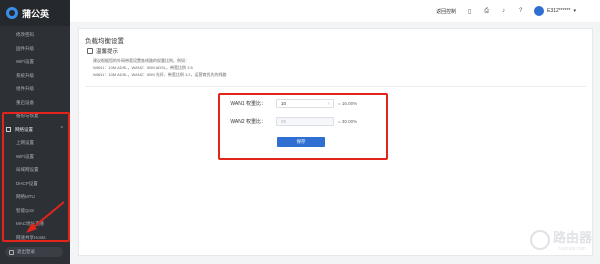  I want to click on sidebar-item: 重启设备, so click(35, 103).